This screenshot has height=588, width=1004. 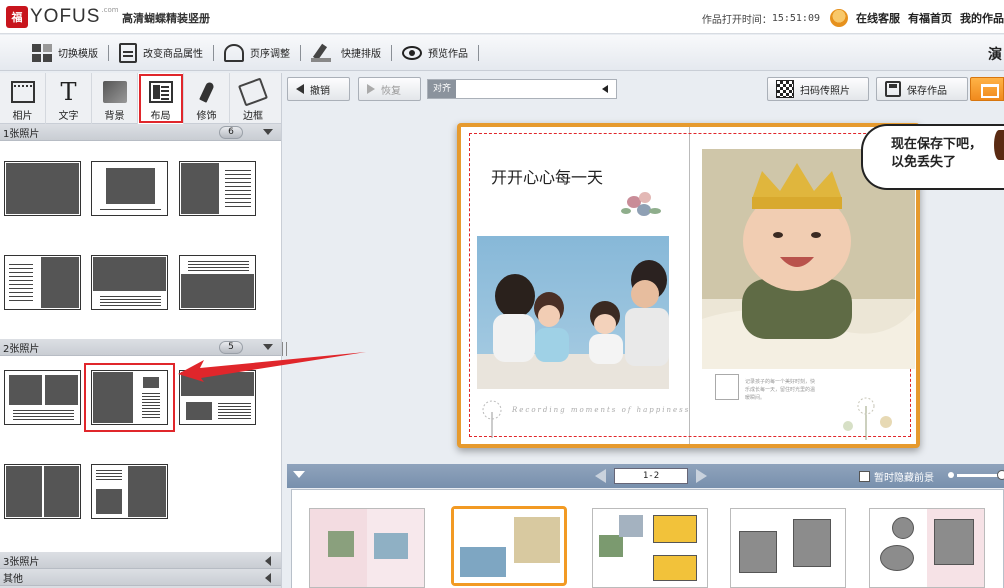 What do you see at coordinates (547, 176) in the screenshot?
I see `page-heading-text: 开开心心每一天` at bounding box center [547, 176].